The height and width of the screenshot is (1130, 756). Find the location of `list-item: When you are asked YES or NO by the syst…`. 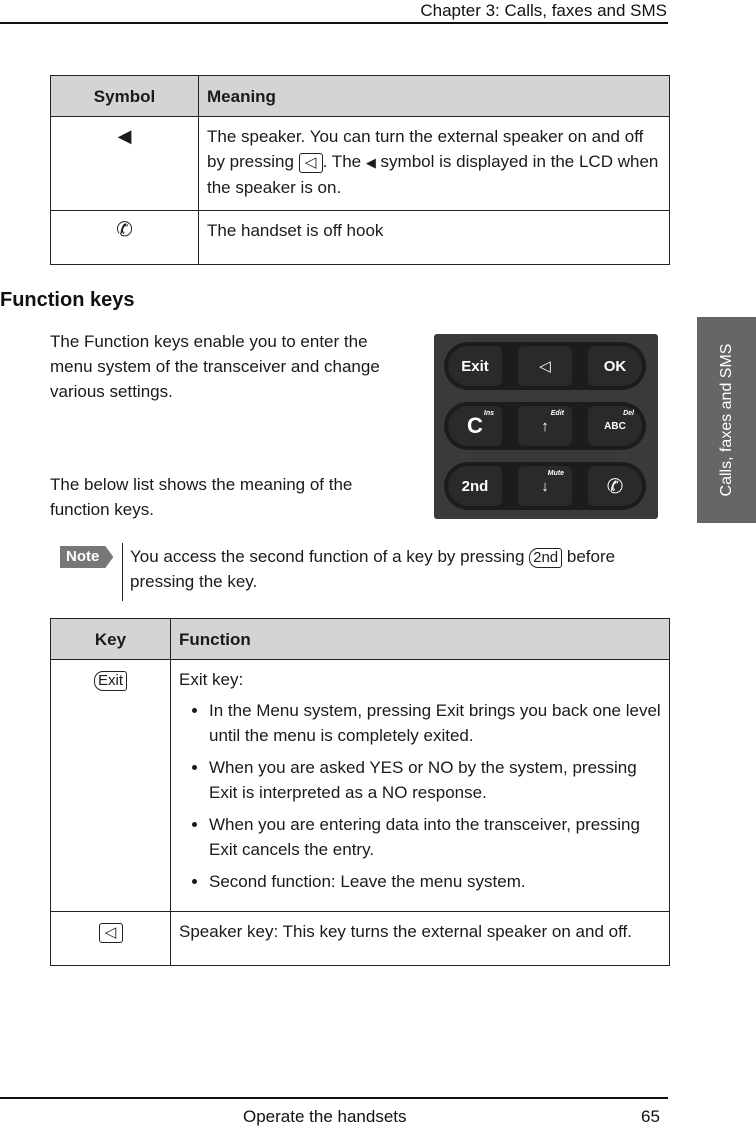

list-item: When you are asked YES or NO by the syst… is located at coordinates (435, 780).